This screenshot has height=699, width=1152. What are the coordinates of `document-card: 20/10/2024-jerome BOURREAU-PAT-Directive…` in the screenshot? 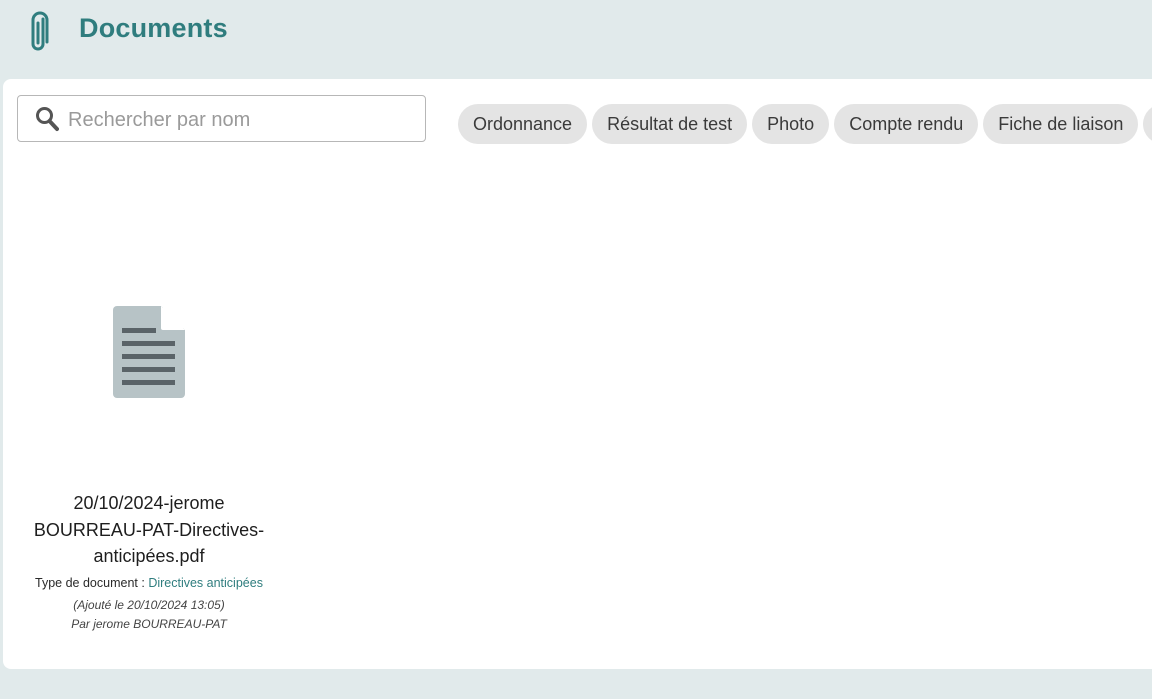 It's located at (149, 459).